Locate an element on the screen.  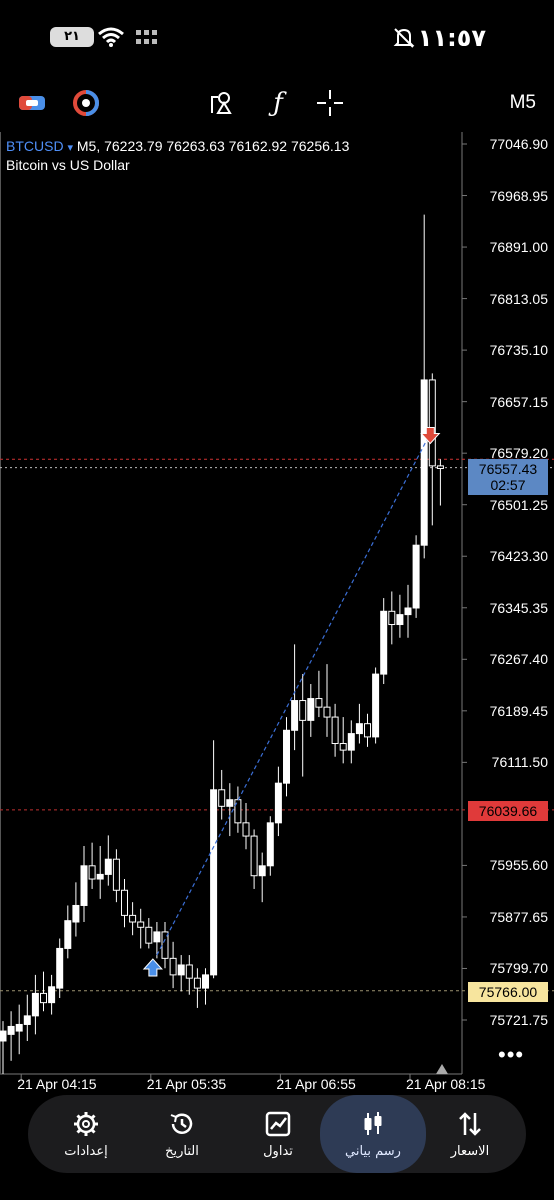
gear-icon is located at coordinates (86, 1123).